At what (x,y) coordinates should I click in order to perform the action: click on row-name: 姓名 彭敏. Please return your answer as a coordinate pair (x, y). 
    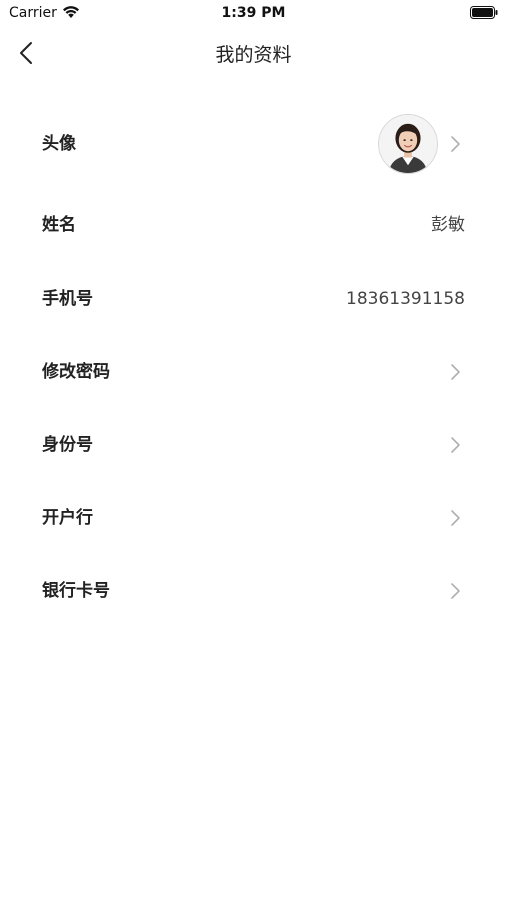
    Looking at the image, I should click on (253, 225).